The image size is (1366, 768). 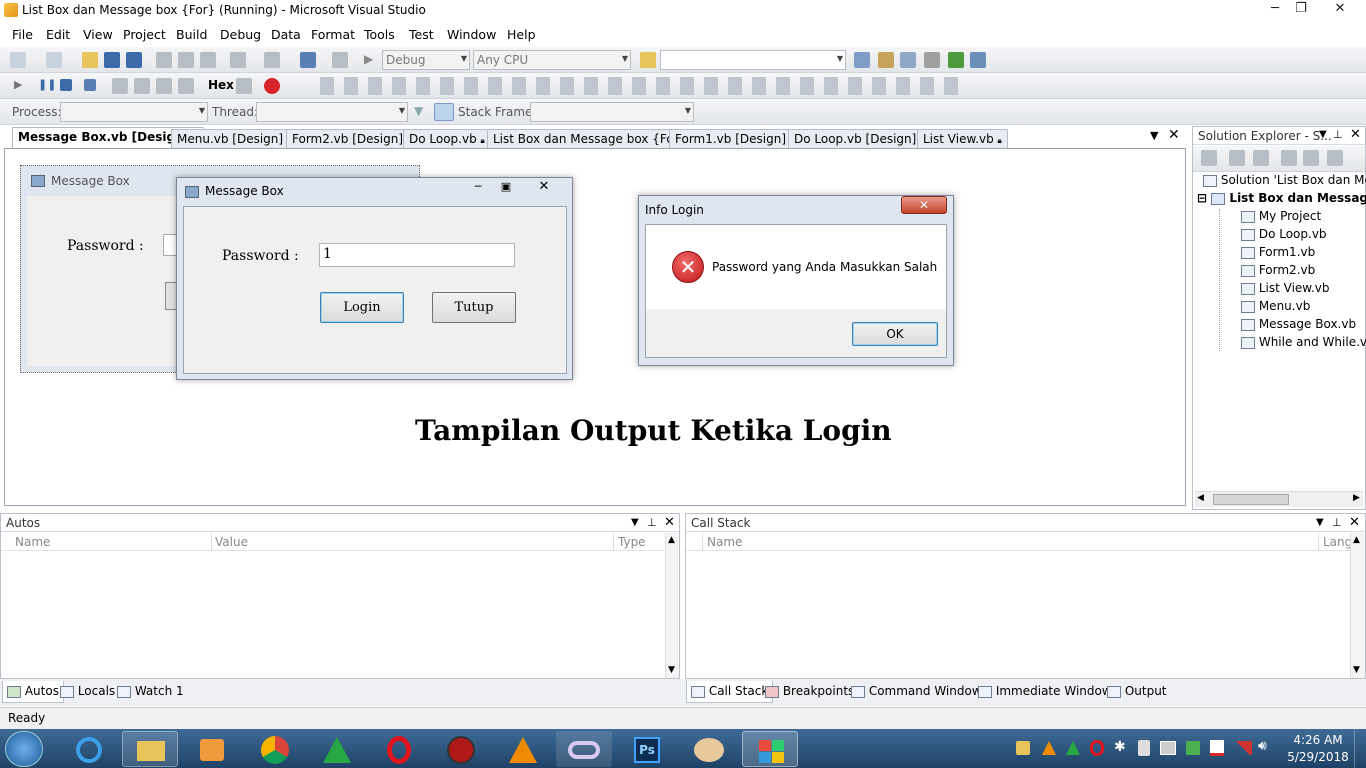 I want to click on chrome-icon, so click(x=274, y=749).